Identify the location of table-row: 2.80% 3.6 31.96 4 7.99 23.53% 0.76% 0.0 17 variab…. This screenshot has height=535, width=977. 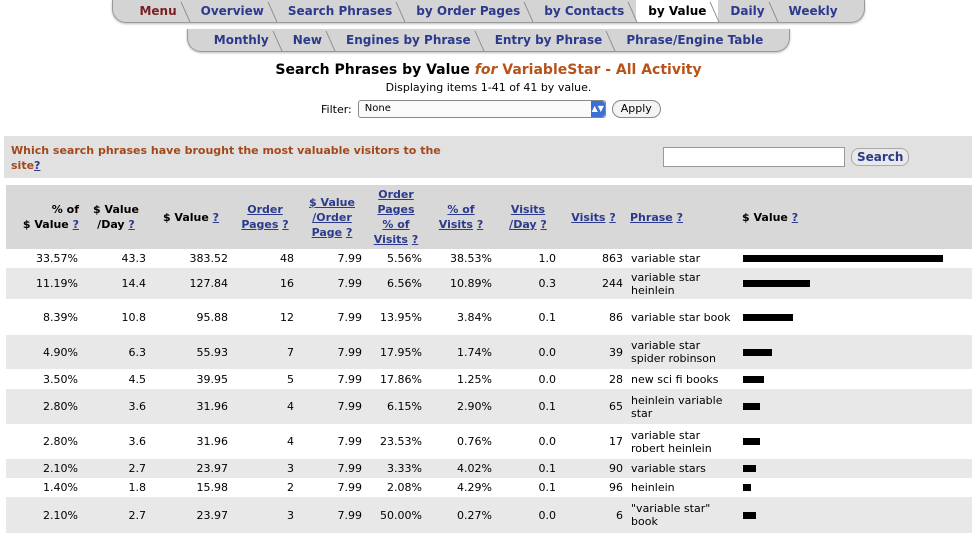
(489, 441).